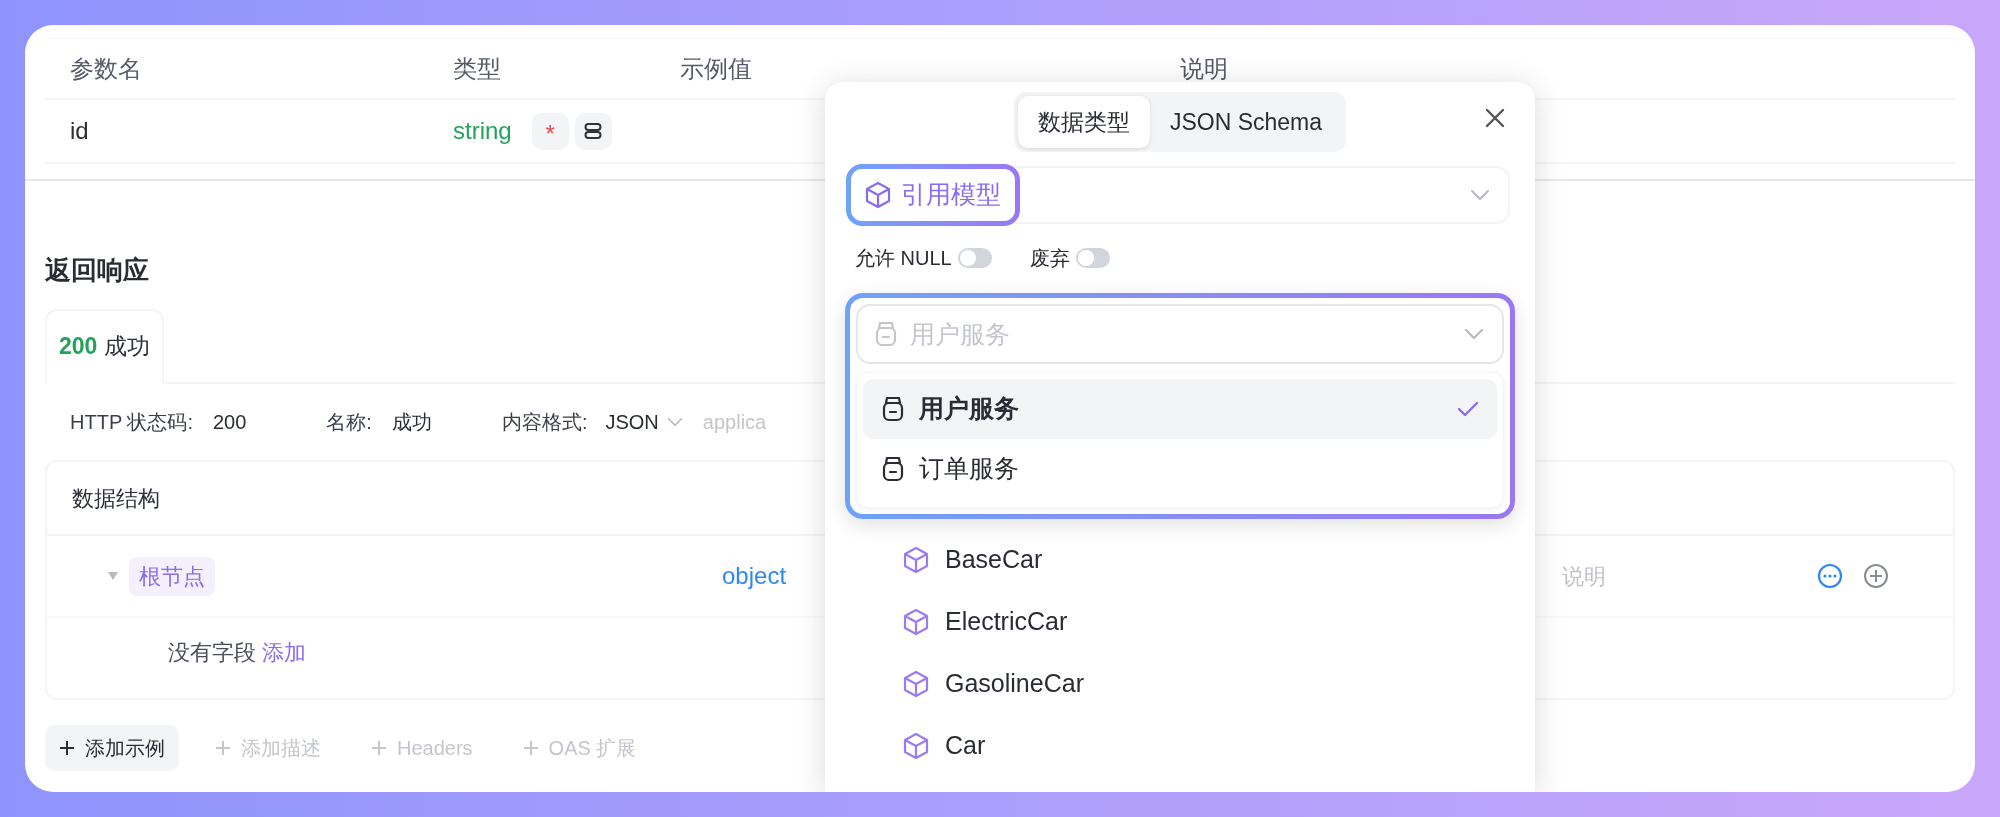 The height and width of the screenshot is (817, 2000). Describe the element at coordinates (951, 195) in the screenshot. I see `chip-label: 引用模型` at that location.